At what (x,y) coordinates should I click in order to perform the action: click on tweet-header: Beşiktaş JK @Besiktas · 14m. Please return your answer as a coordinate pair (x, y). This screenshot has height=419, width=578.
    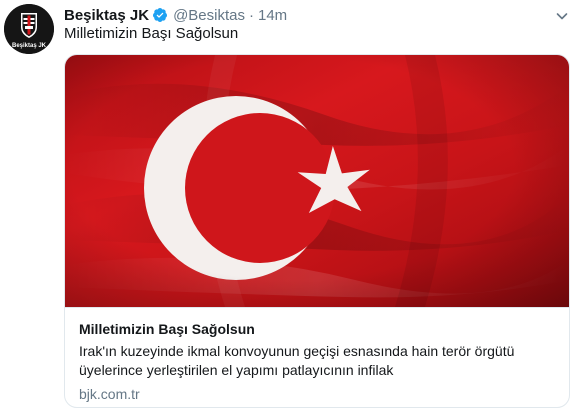
    Looking at the image, I should click on (175, 15).